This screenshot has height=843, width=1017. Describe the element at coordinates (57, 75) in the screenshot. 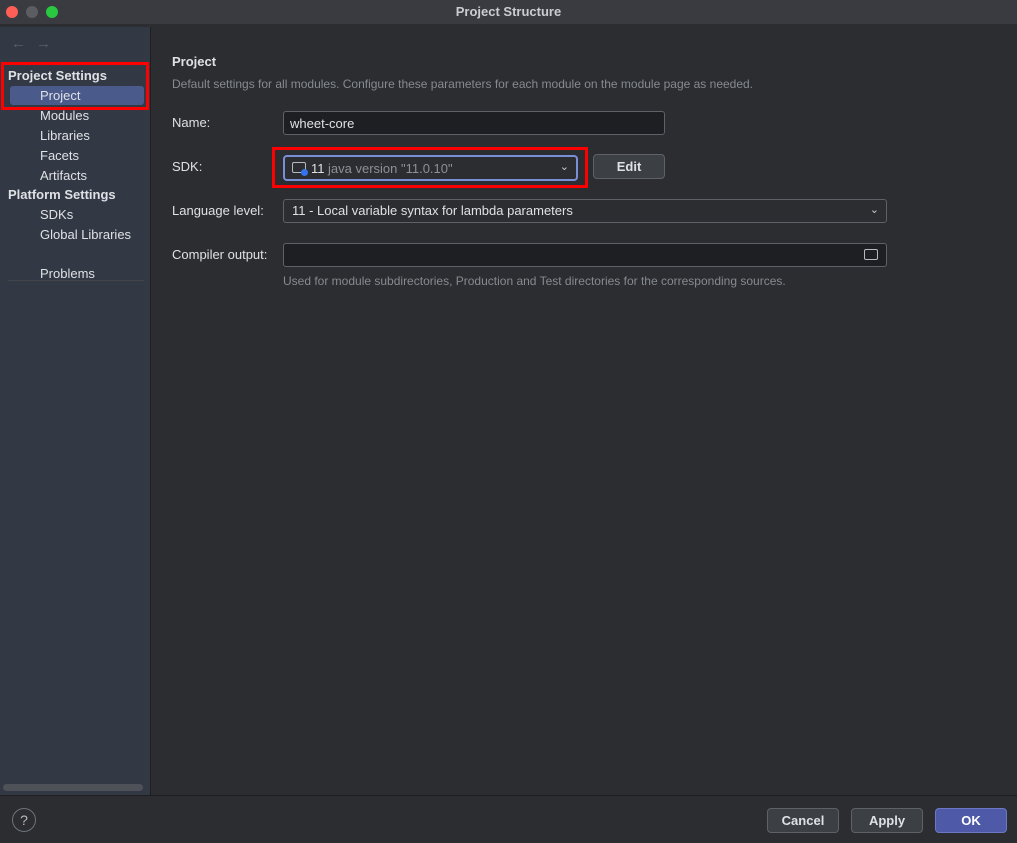

I see `project-settings-header: Project Settings` at that location.